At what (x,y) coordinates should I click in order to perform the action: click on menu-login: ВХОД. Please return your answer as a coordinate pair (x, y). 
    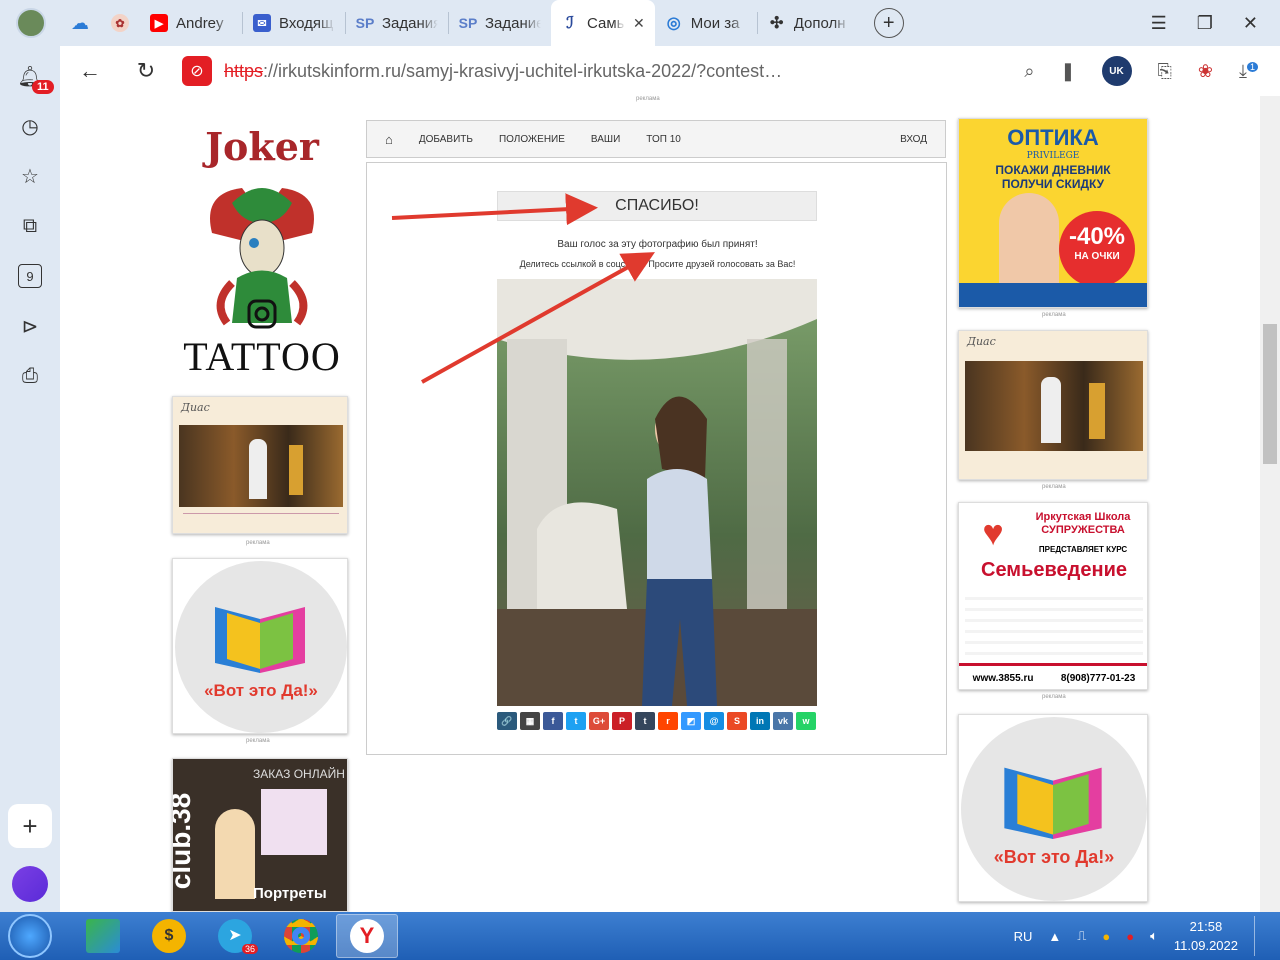
    Looking at the image, I should click on (913, 139).